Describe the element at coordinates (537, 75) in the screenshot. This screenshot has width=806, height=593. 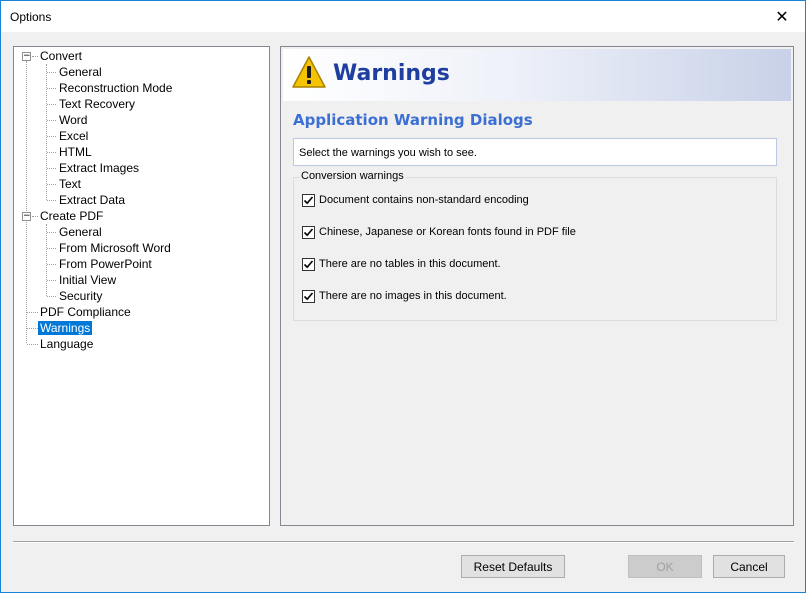
I see `panel-banner: Warnings` at that location.